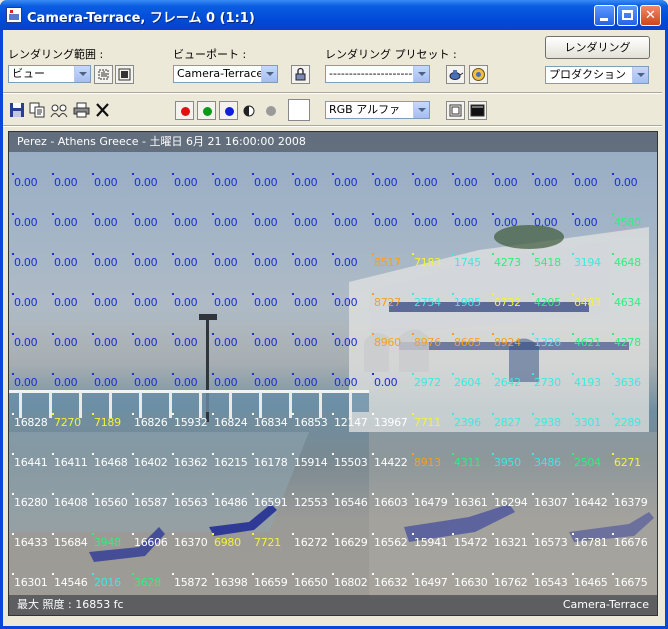 Image resolution: width=668 pixels, height=629 pixels. I want to click on toggle-ui-overlay-button, so click(455, 110).